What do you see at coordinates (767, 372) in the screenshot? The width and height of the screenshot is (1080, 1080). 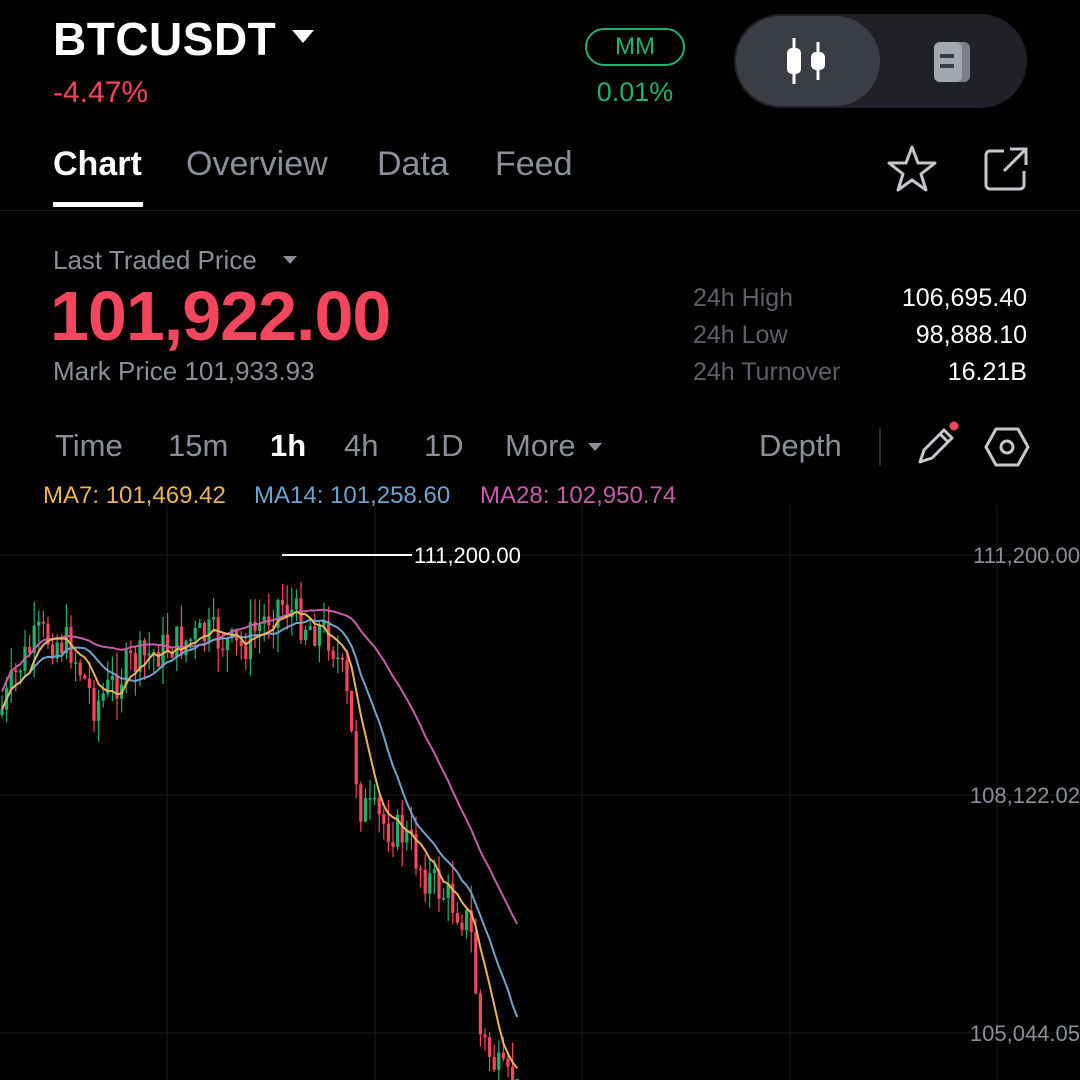 I see `stat-label-turnover: 24h Turnover` at bounding box center [767, 372].